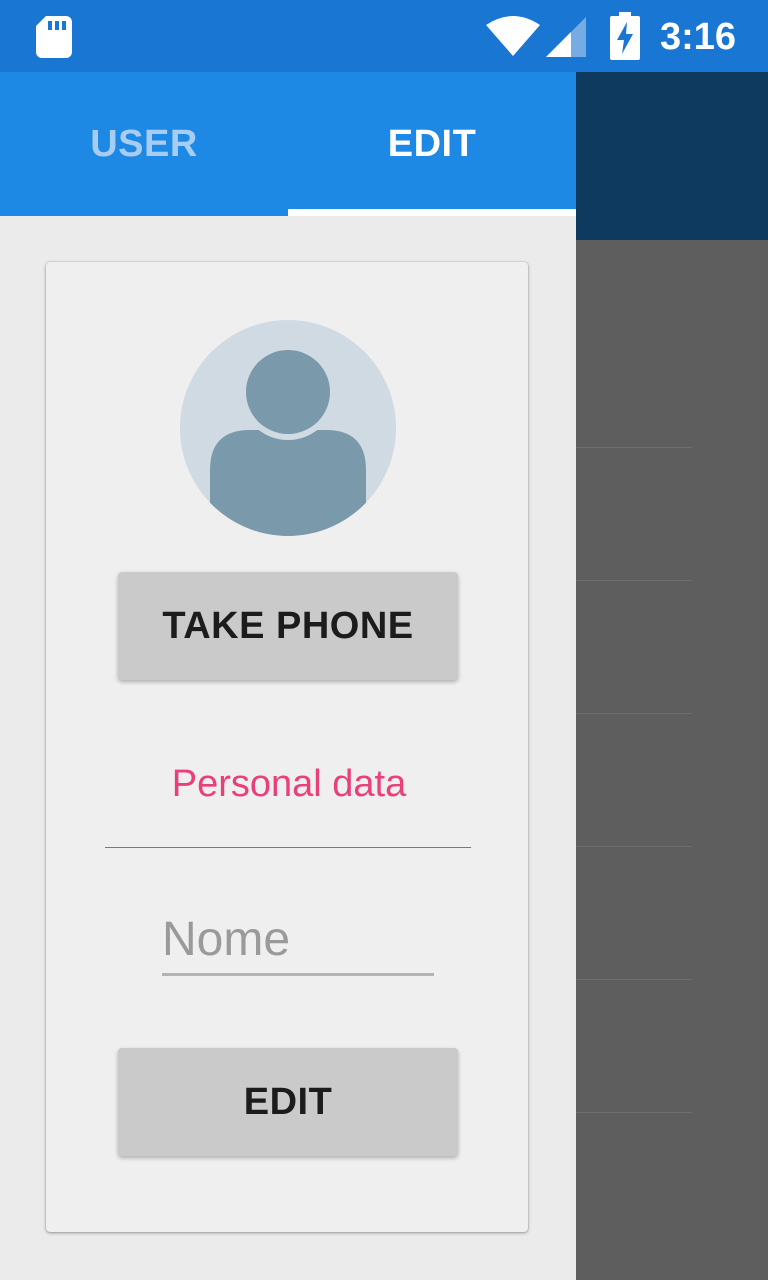  I want to click on signal-icon, so click(566, 37).